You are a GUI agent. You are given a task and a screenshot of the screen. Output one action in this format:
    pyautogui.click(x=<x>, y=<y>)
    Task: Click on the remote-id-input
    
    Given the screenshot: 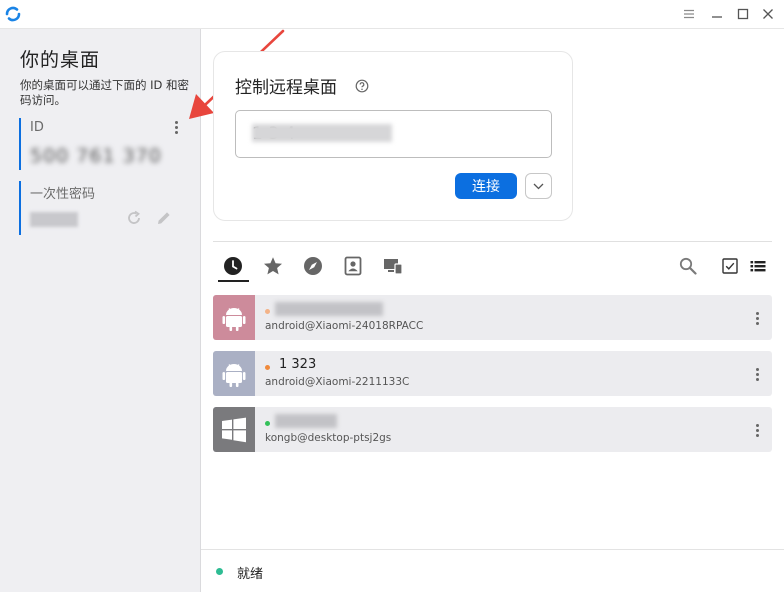 What is the action you would take?
    pyautogui.click(x=393, y=134)
    